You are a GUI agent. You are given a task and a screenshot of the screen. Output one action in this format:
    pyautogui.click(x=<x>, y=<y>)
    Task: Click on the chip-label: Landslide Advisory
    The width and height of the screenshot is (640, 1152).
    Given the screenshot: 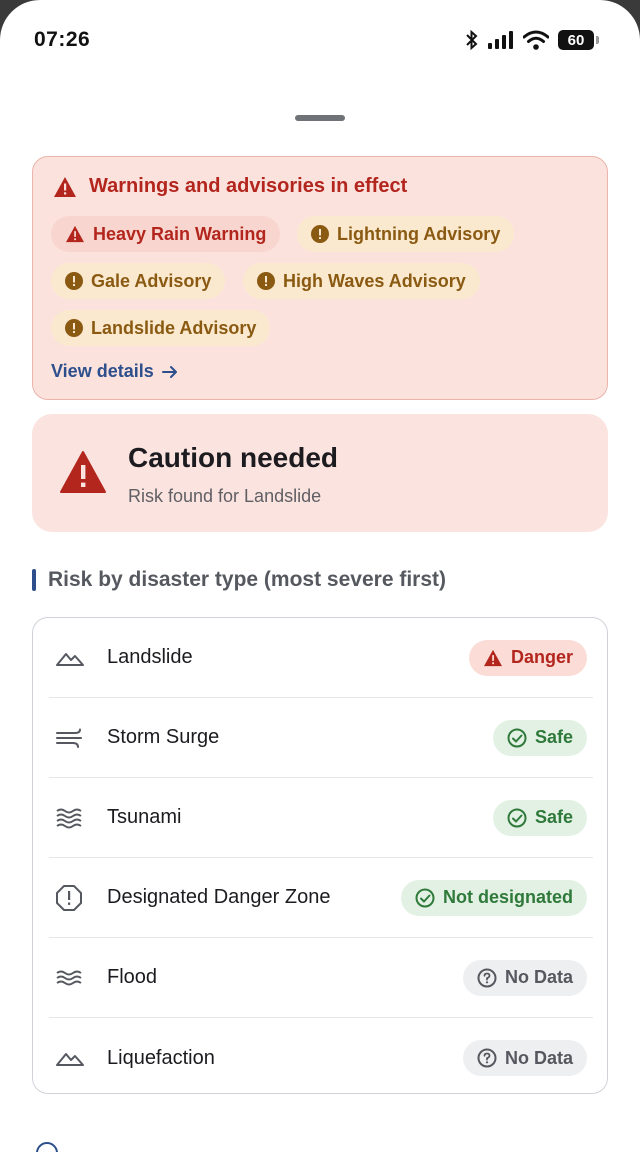 What is the action you would take?
    pyautogui.click(x=174, y=327)
    